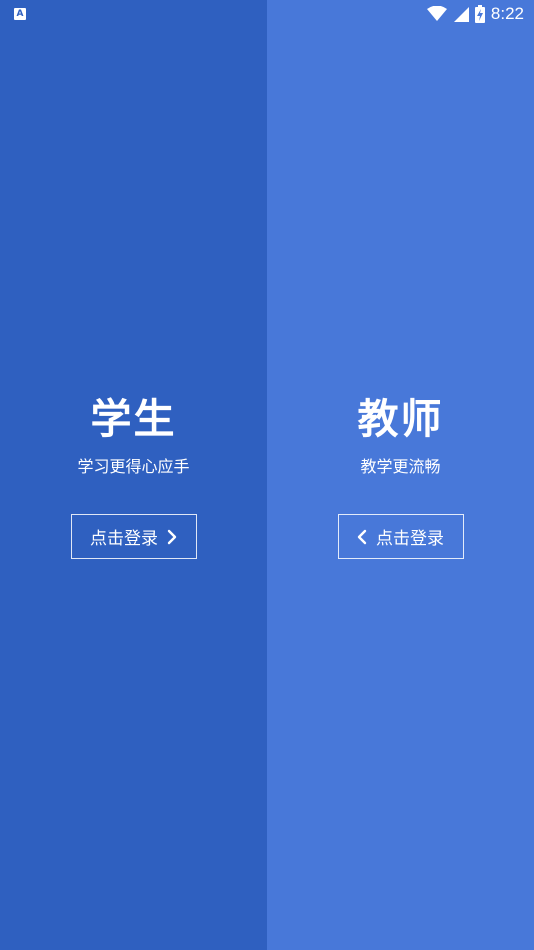  I want to click on teacher-subtitle: 教学更流畅, so click(400, 466).